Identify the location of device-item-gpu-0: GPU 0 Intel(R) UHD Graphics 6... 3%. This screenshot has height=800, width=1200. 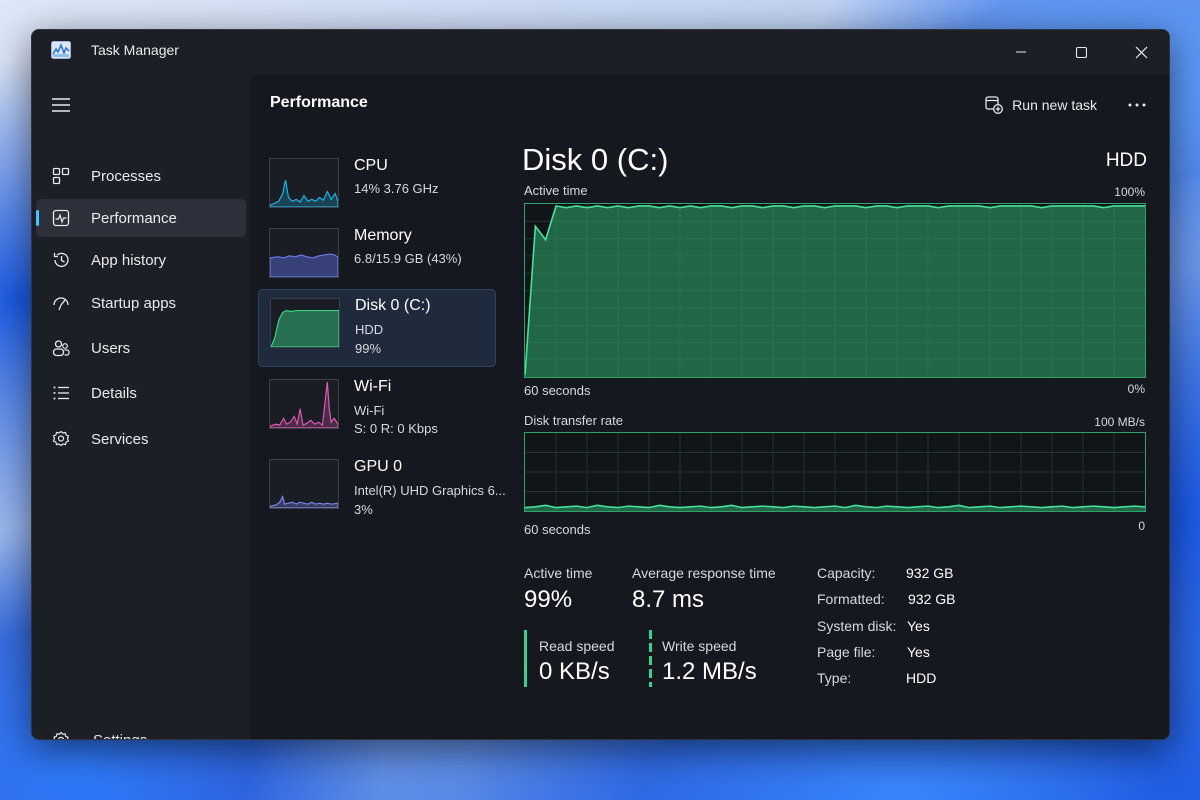
(382, 490).